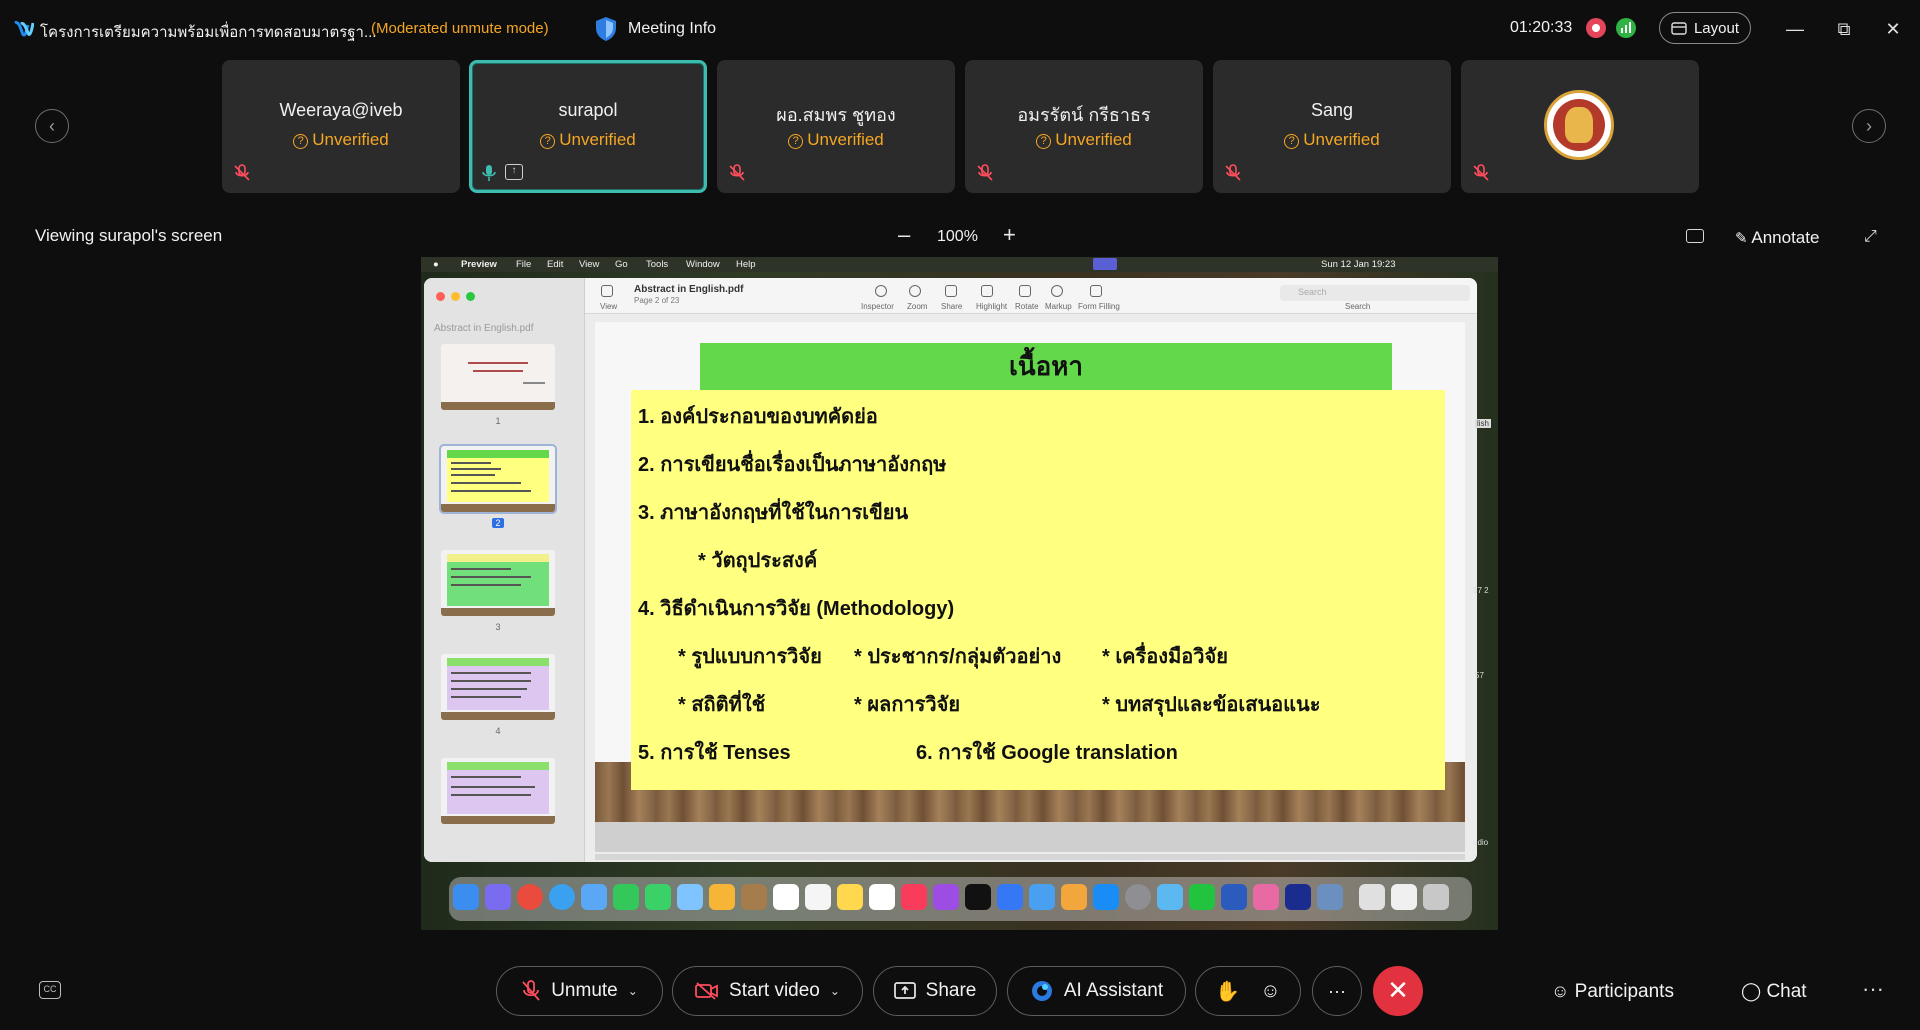  I want to click on zoom-out-button: –, so click(904, 235).